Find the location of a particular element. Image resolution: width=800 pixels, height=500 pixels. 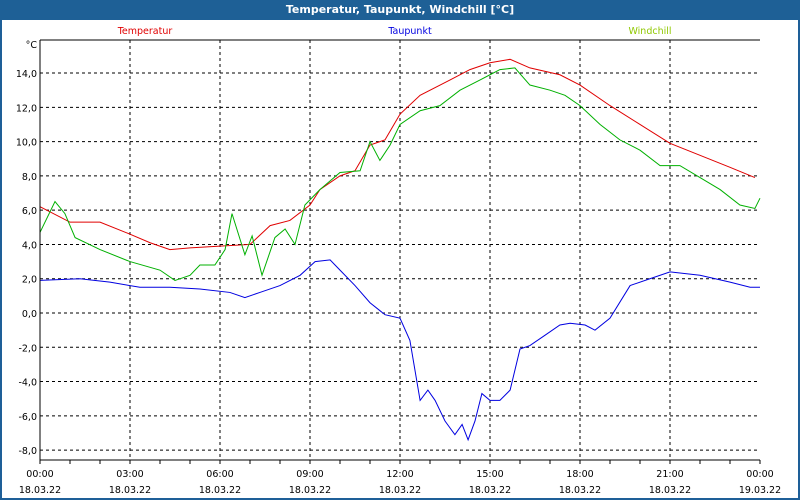

x-tick-date: 19.03.22 is located at coordinates (760, 490).